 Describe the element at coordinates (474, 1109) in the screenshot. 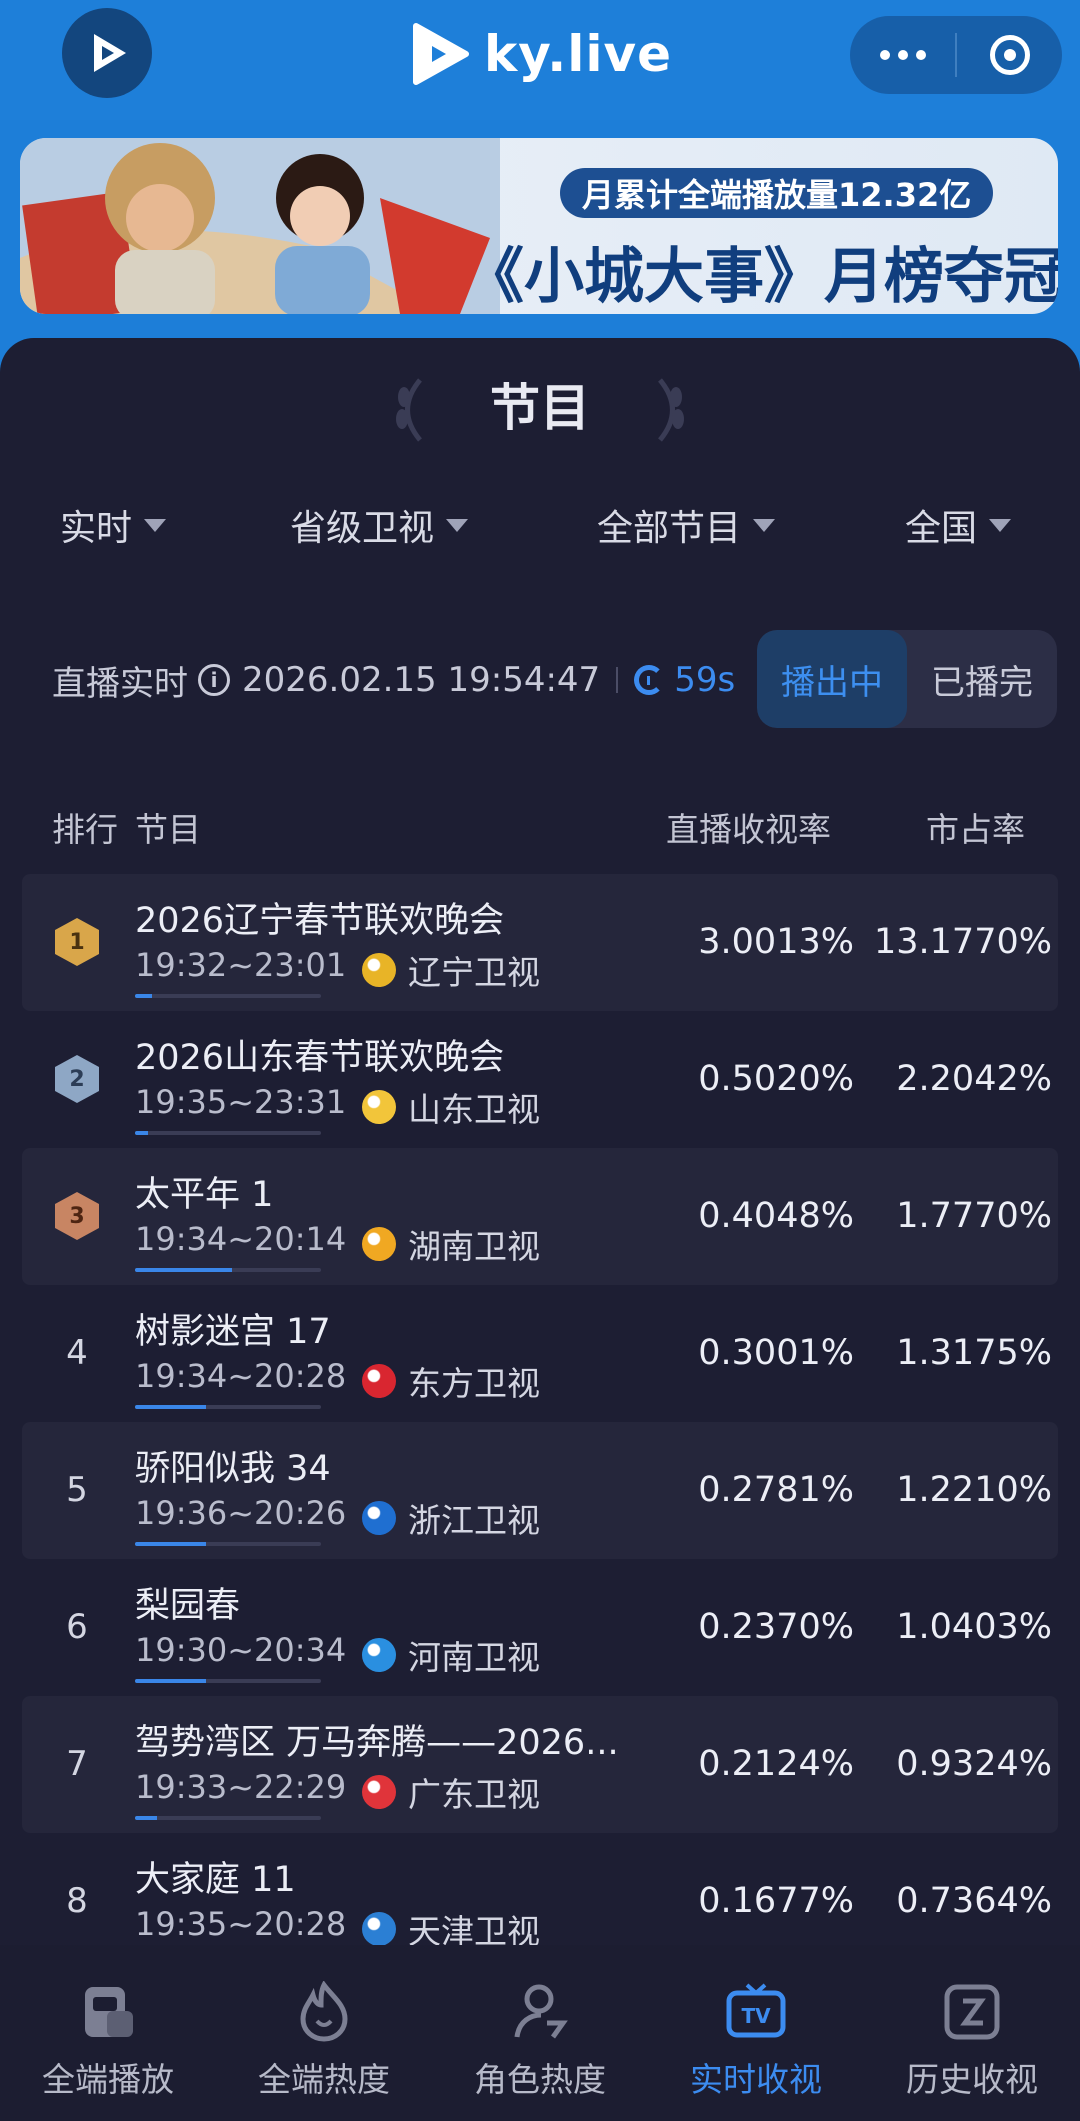

I see `channel-name: 山东卫视` at that location.